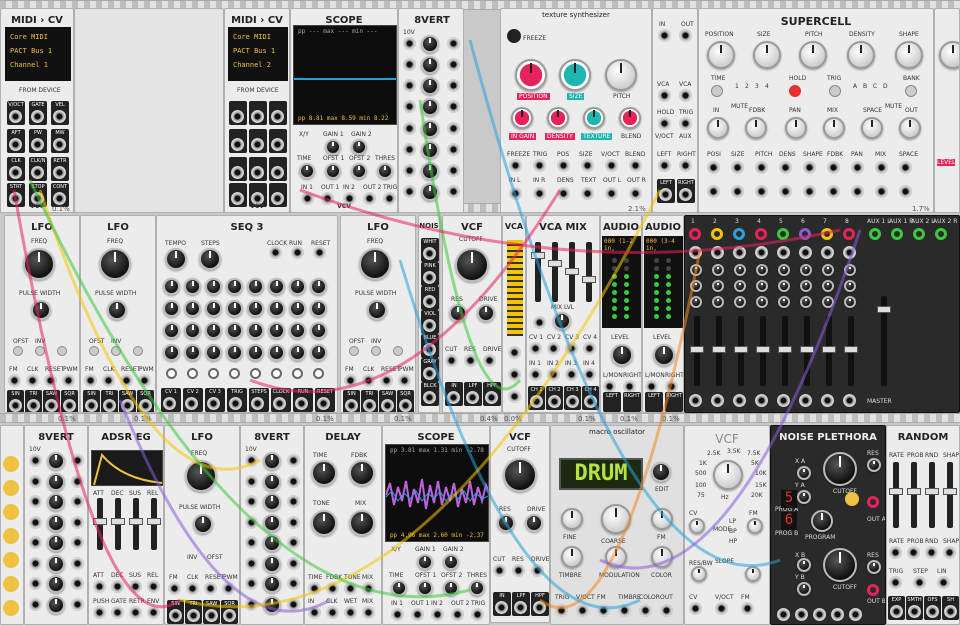 This screenshot has height=625, width=960. I want to click on patched-input, so click(783, 234).